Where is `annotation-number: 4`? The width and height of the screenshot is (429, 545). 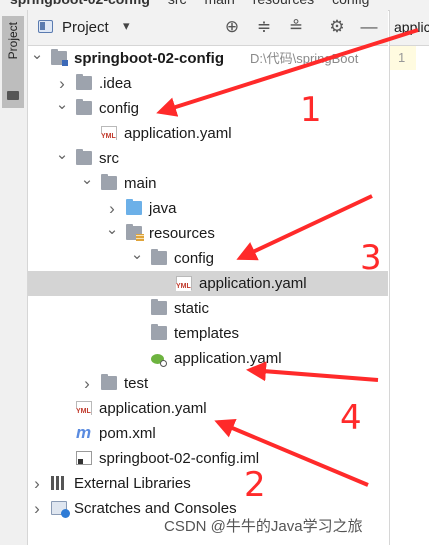
annotation-number: 4 is located at coordinates (351, 418).